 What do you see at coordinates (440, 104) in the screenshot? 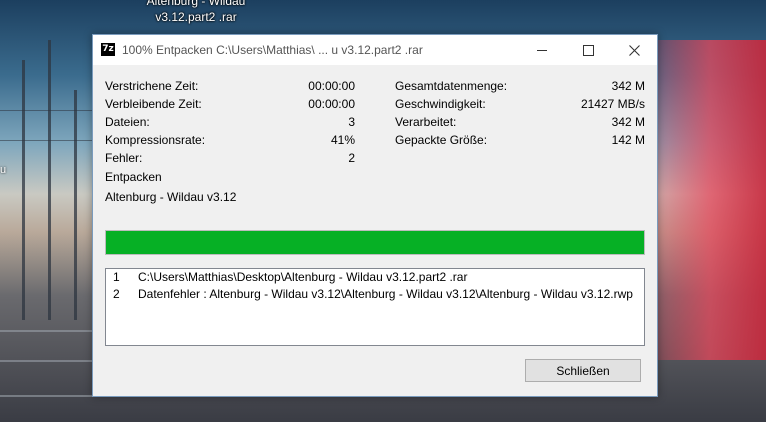
I see `speed-label: Geschwindigkeit:` at bounding box center [440, 104].